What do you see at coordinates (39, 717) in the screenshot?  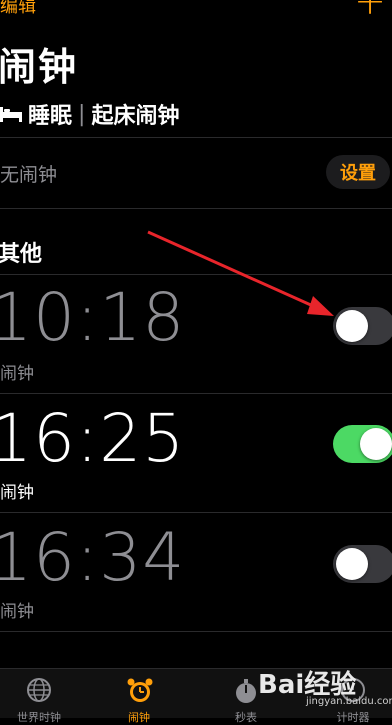 I see `tab-label: 世界时钟` at bounding box center [39, 717].